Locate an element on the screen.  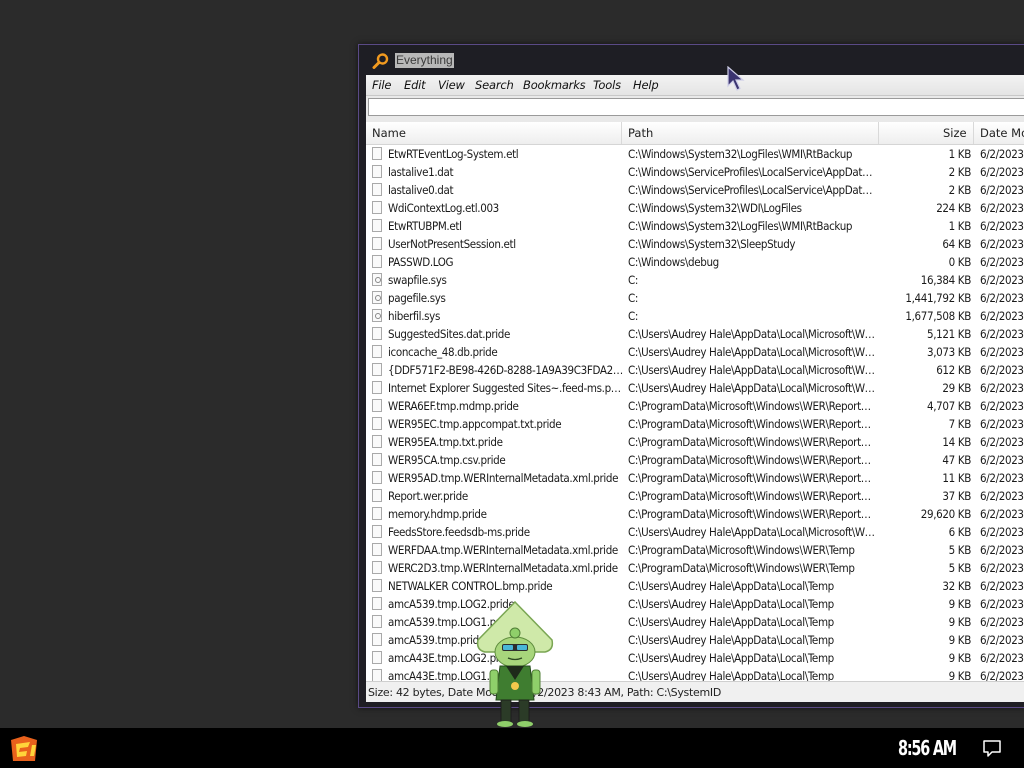
table-row: hiberfil.sys C: 1,677,508 KB 6/2/2023 is located at coordinates (695, 316).